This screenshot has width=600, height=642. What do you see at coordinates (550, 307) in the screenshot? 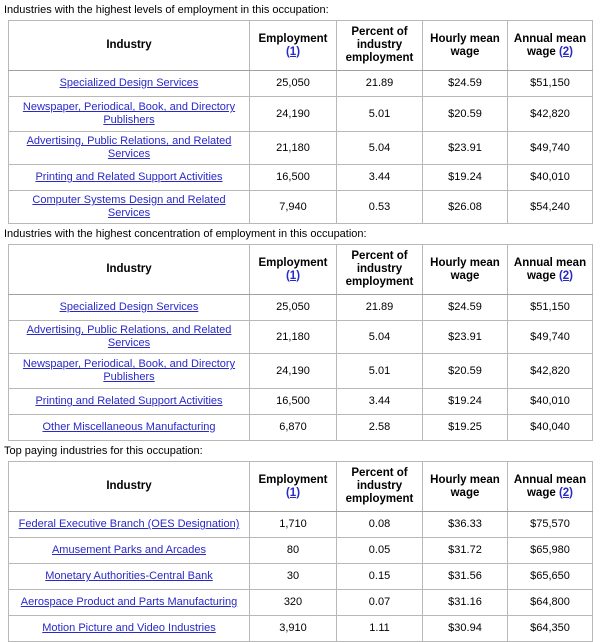
I see `cell-annual-wage: $51,150` at bounding box center [550, 307].